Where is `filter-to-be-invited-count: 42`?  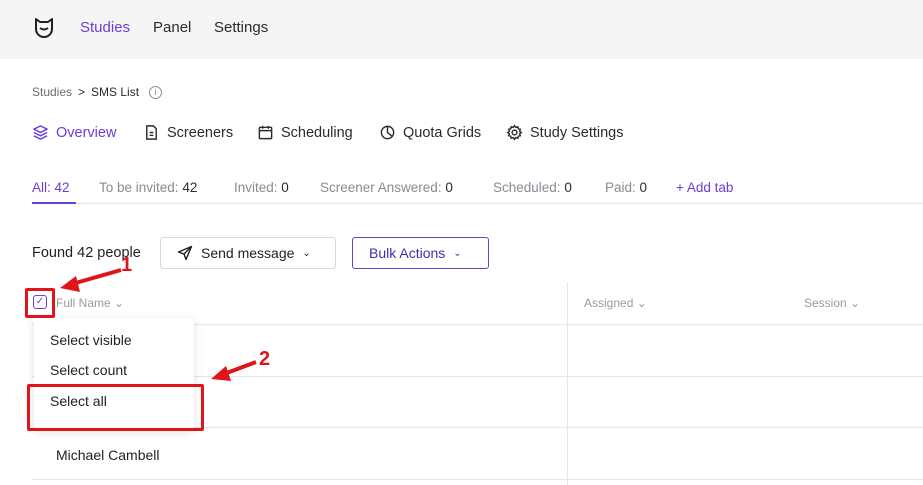 filter-to-be-invited-count: 42 is located at coordinates (190, 187).